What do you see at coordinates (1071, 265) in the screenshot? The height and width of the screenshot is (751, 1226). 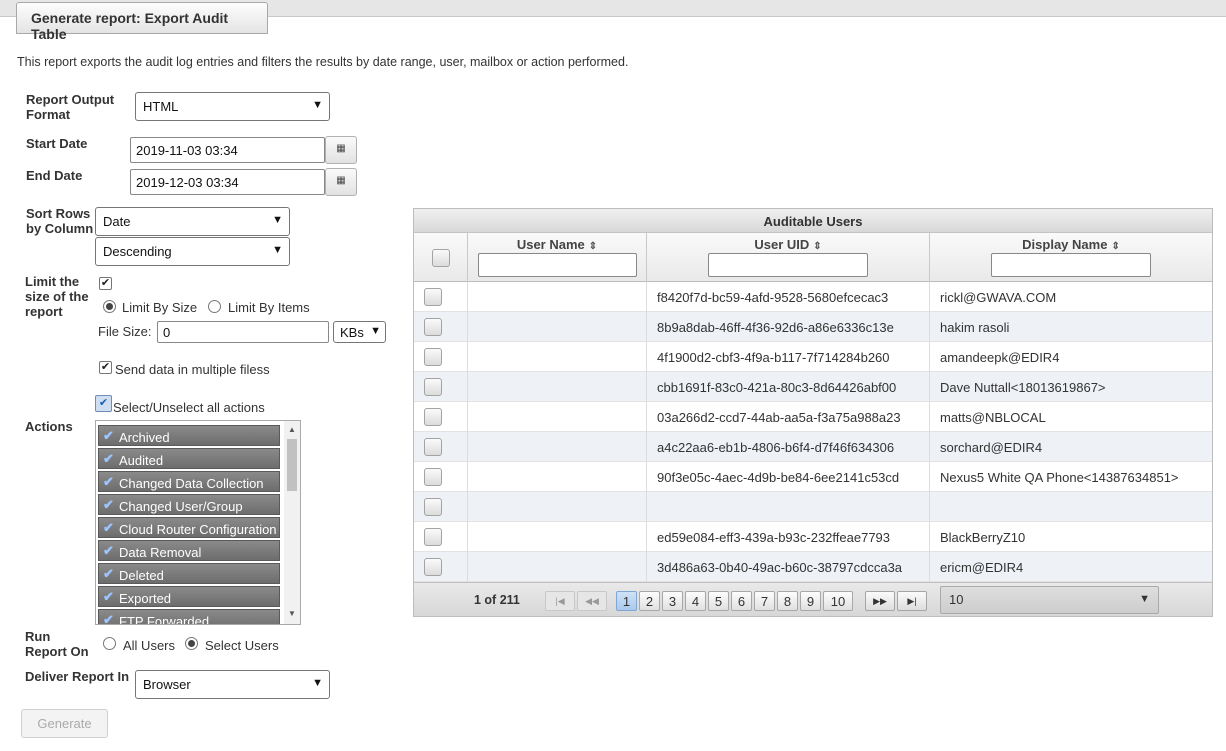 I see `display-name-filter-input` at bounding box center [1071, 265].